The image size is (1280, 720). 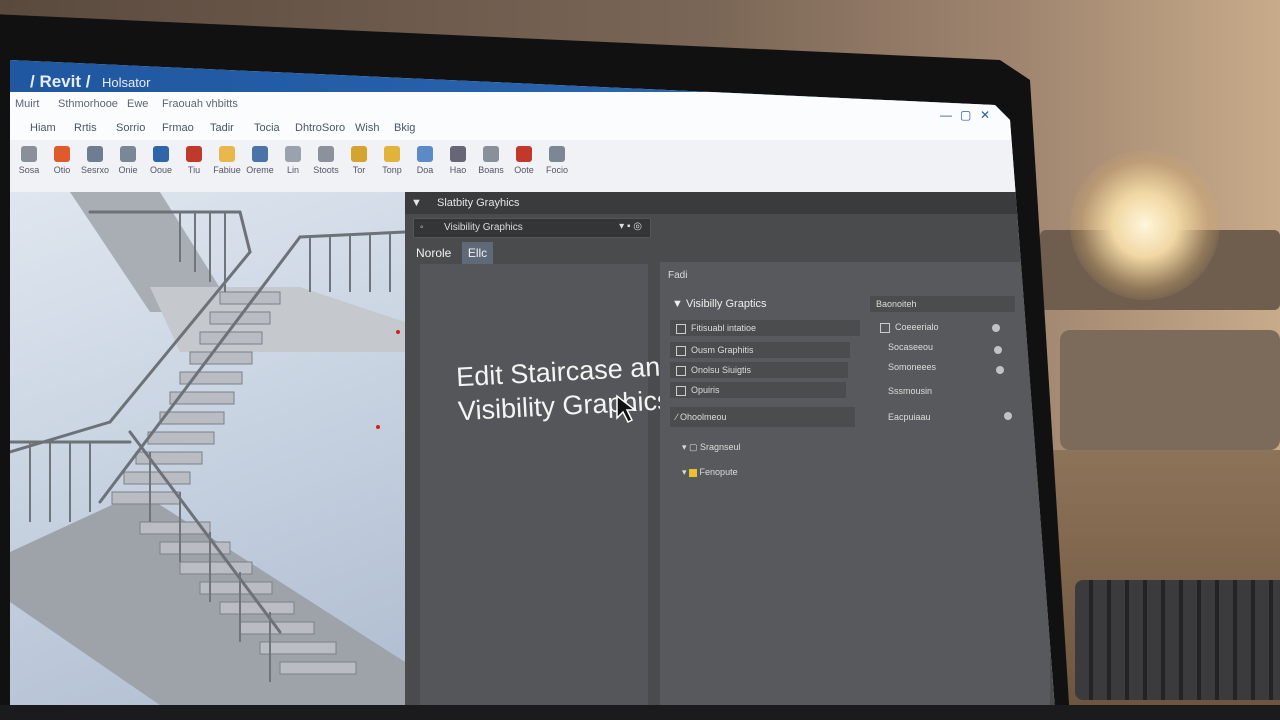 What do you see at coordinates (524, 170) in the screenshot?
I see `ribbon-button-label: Oote` at bounding box center [524, 170].